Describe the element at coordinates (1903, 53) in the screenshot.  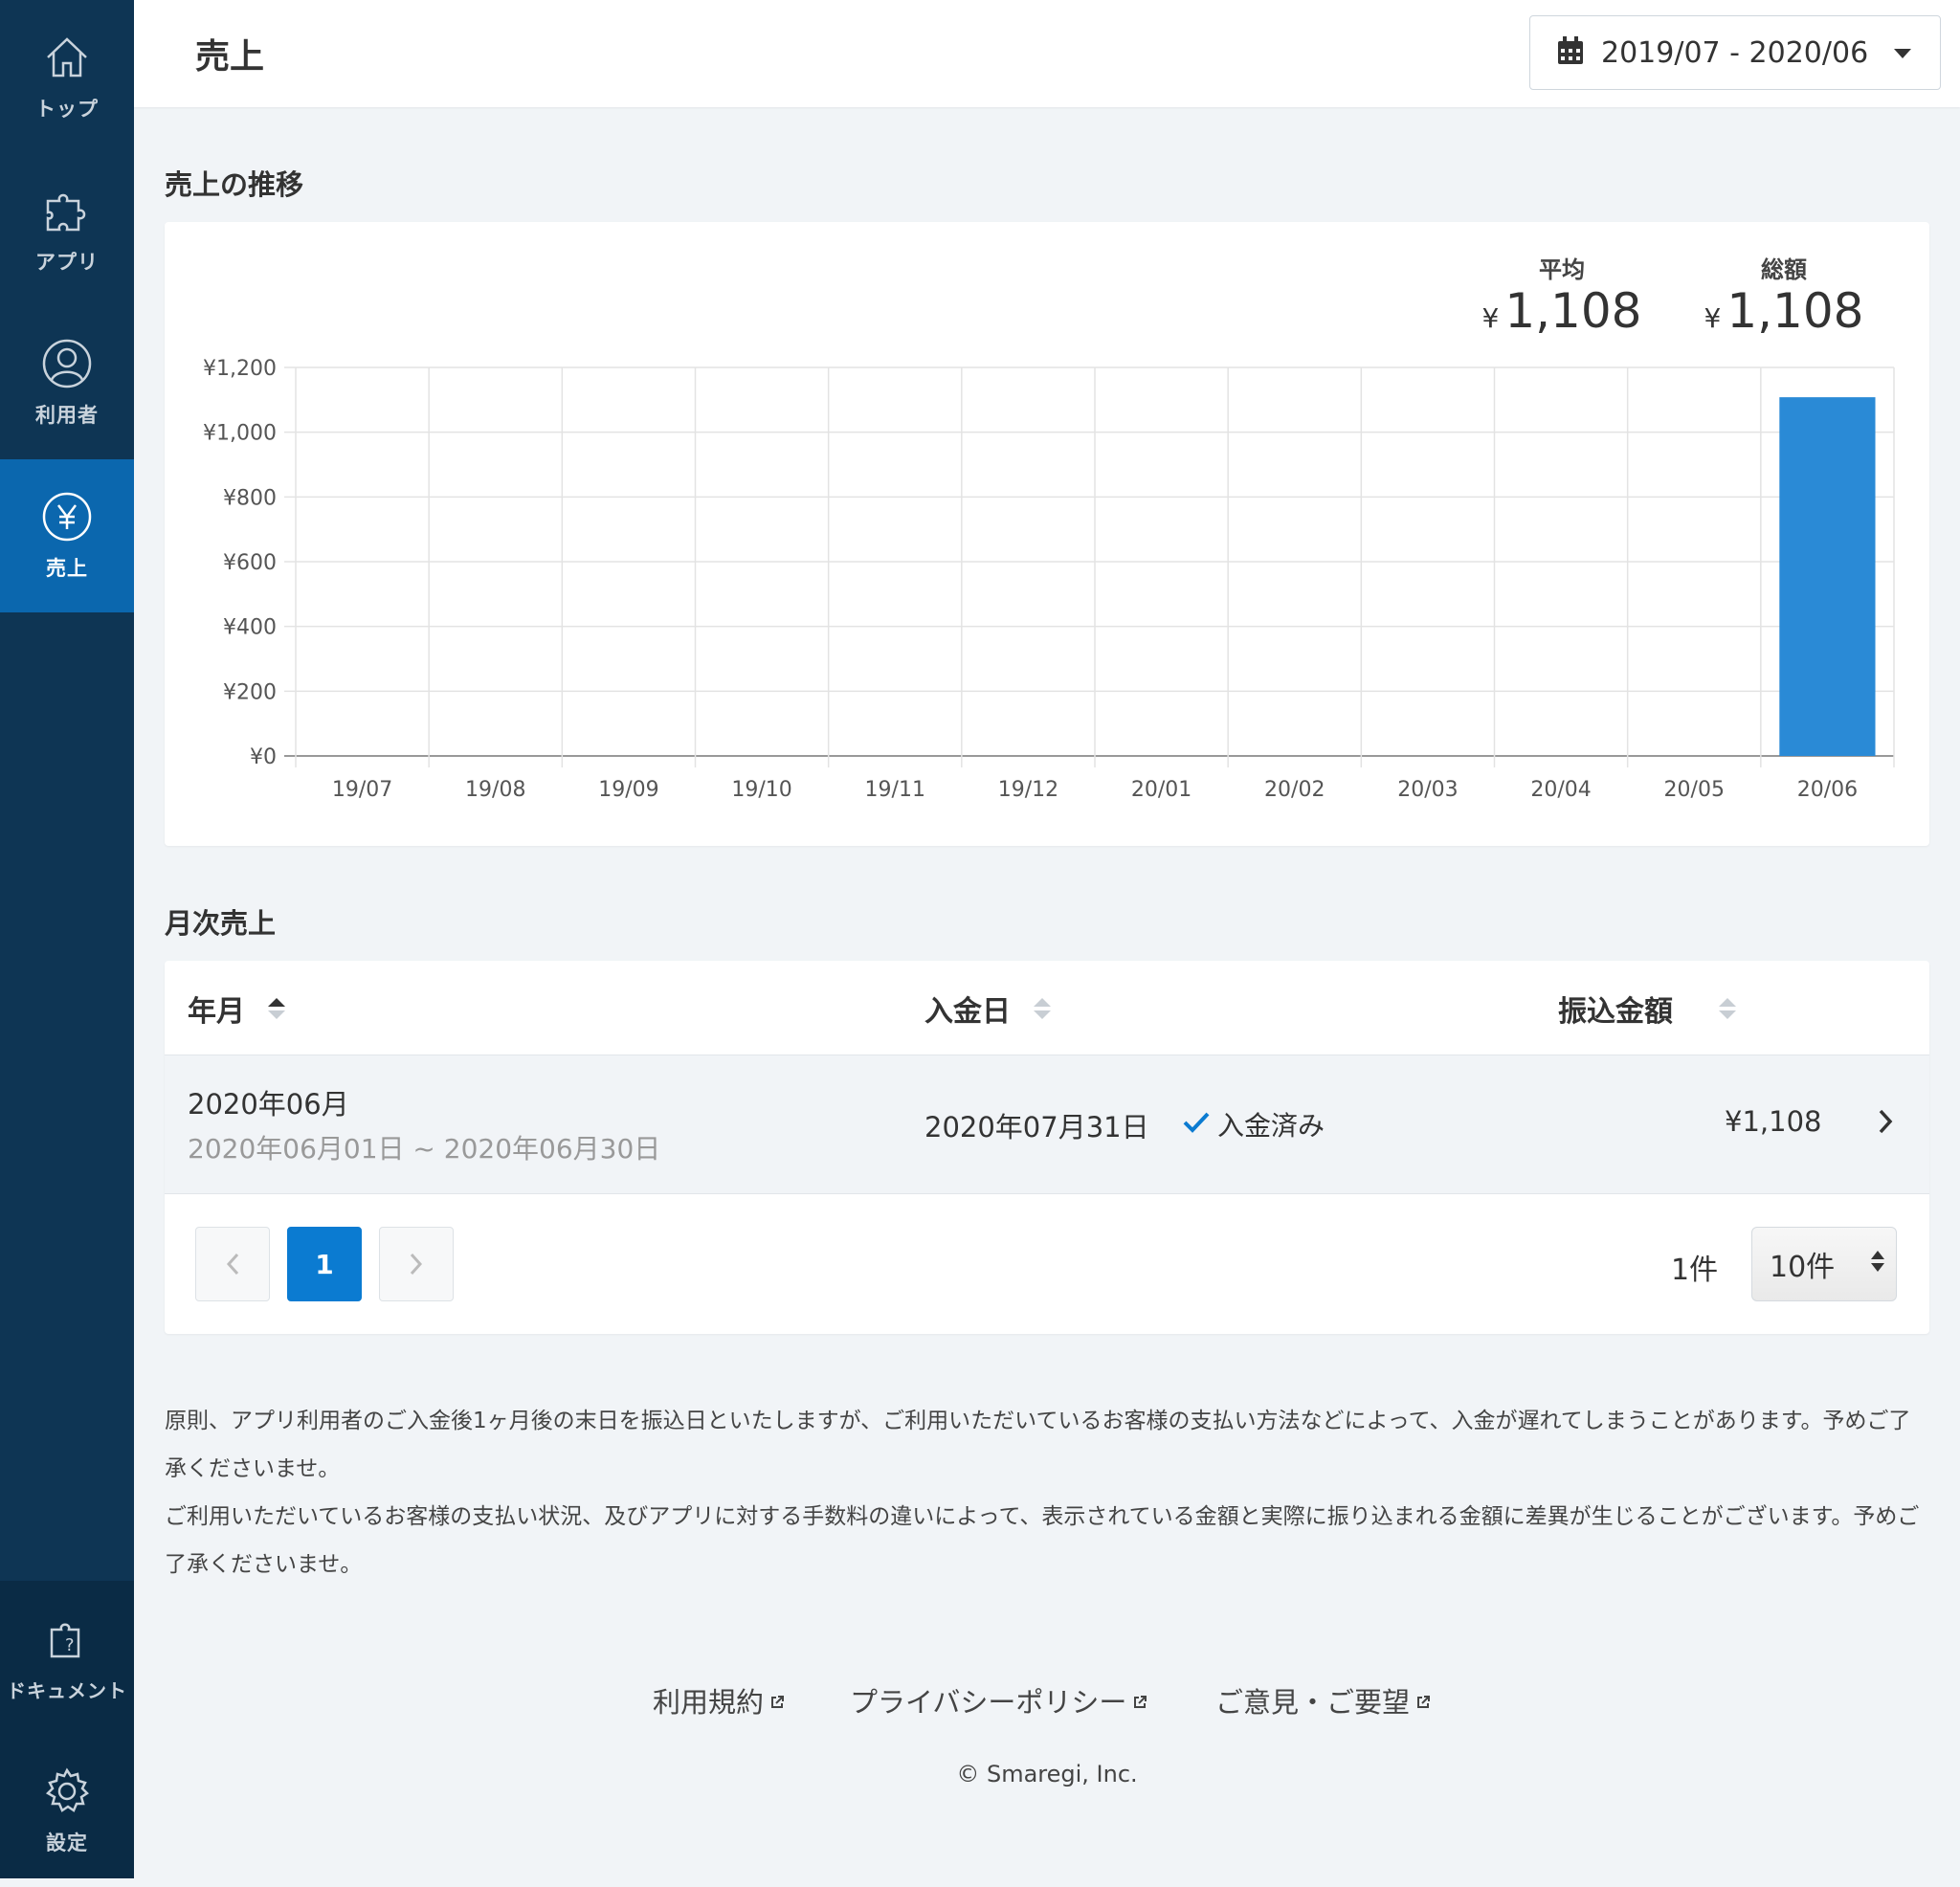
I see `chevron-down-icon` at that location.